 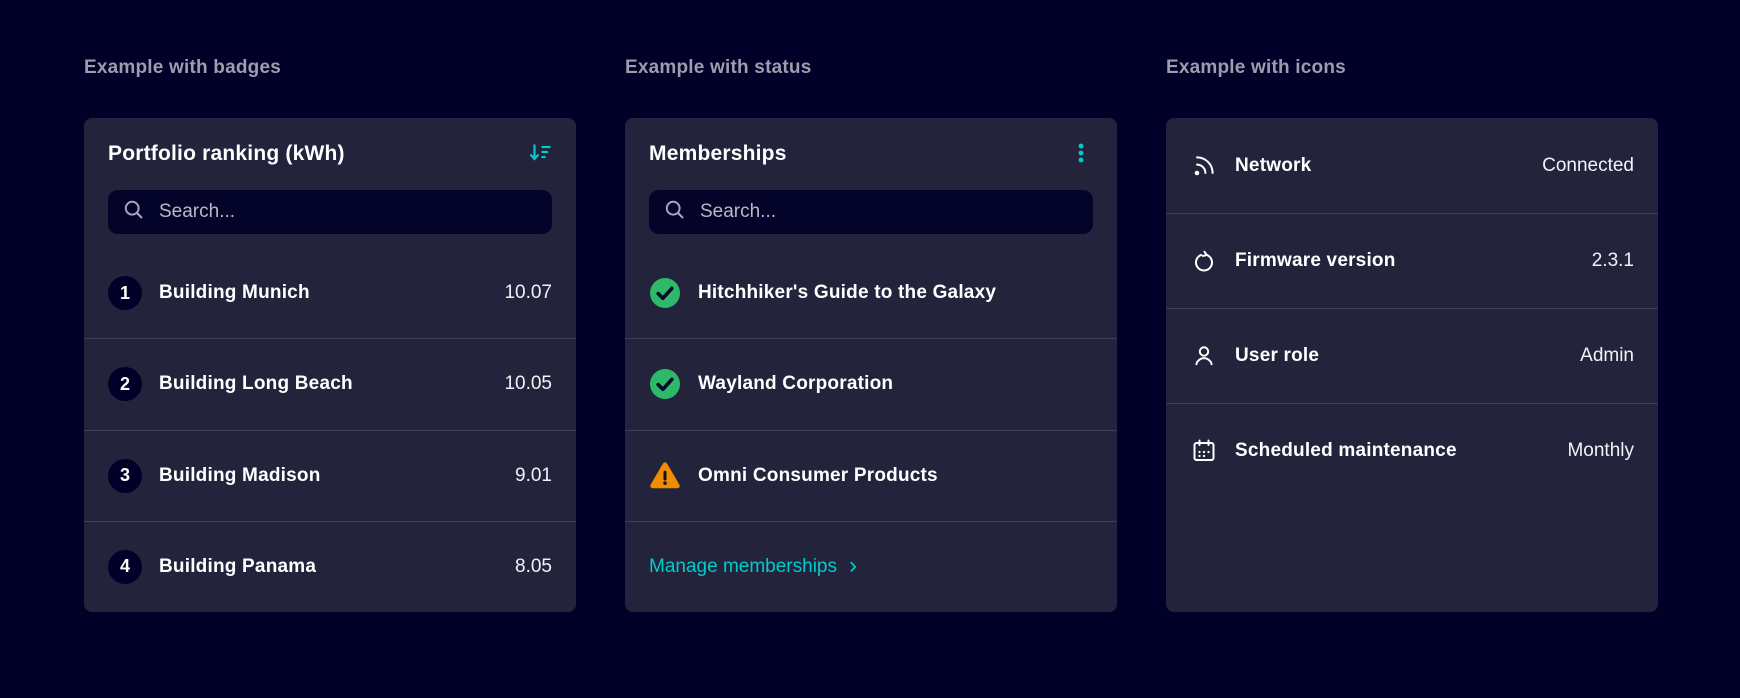 I want to click on memberships-card-header: Memberships, so click(x=871, y=154).